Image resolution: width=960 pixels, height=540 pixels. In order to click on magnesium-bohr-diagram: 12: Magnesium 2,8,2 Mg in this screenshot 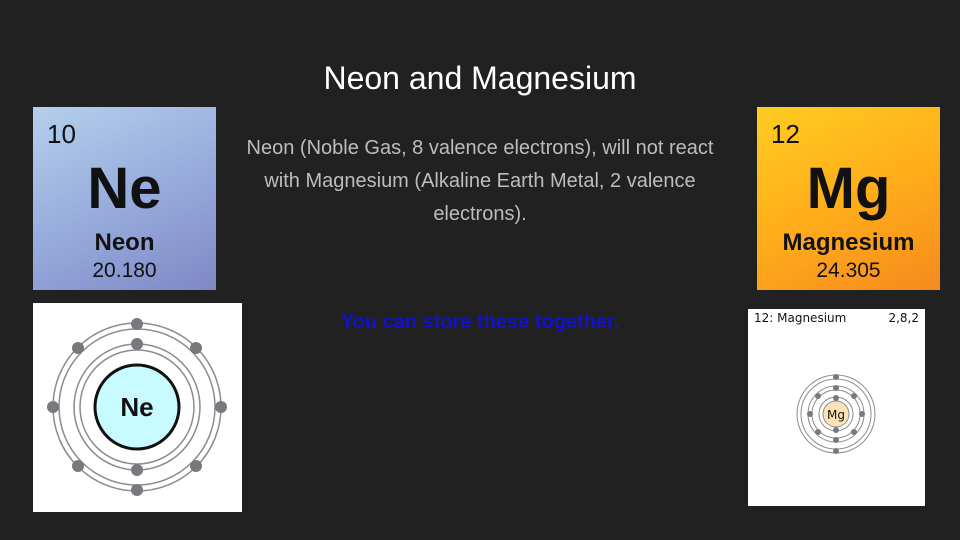, I will do `click(836, 407)`.